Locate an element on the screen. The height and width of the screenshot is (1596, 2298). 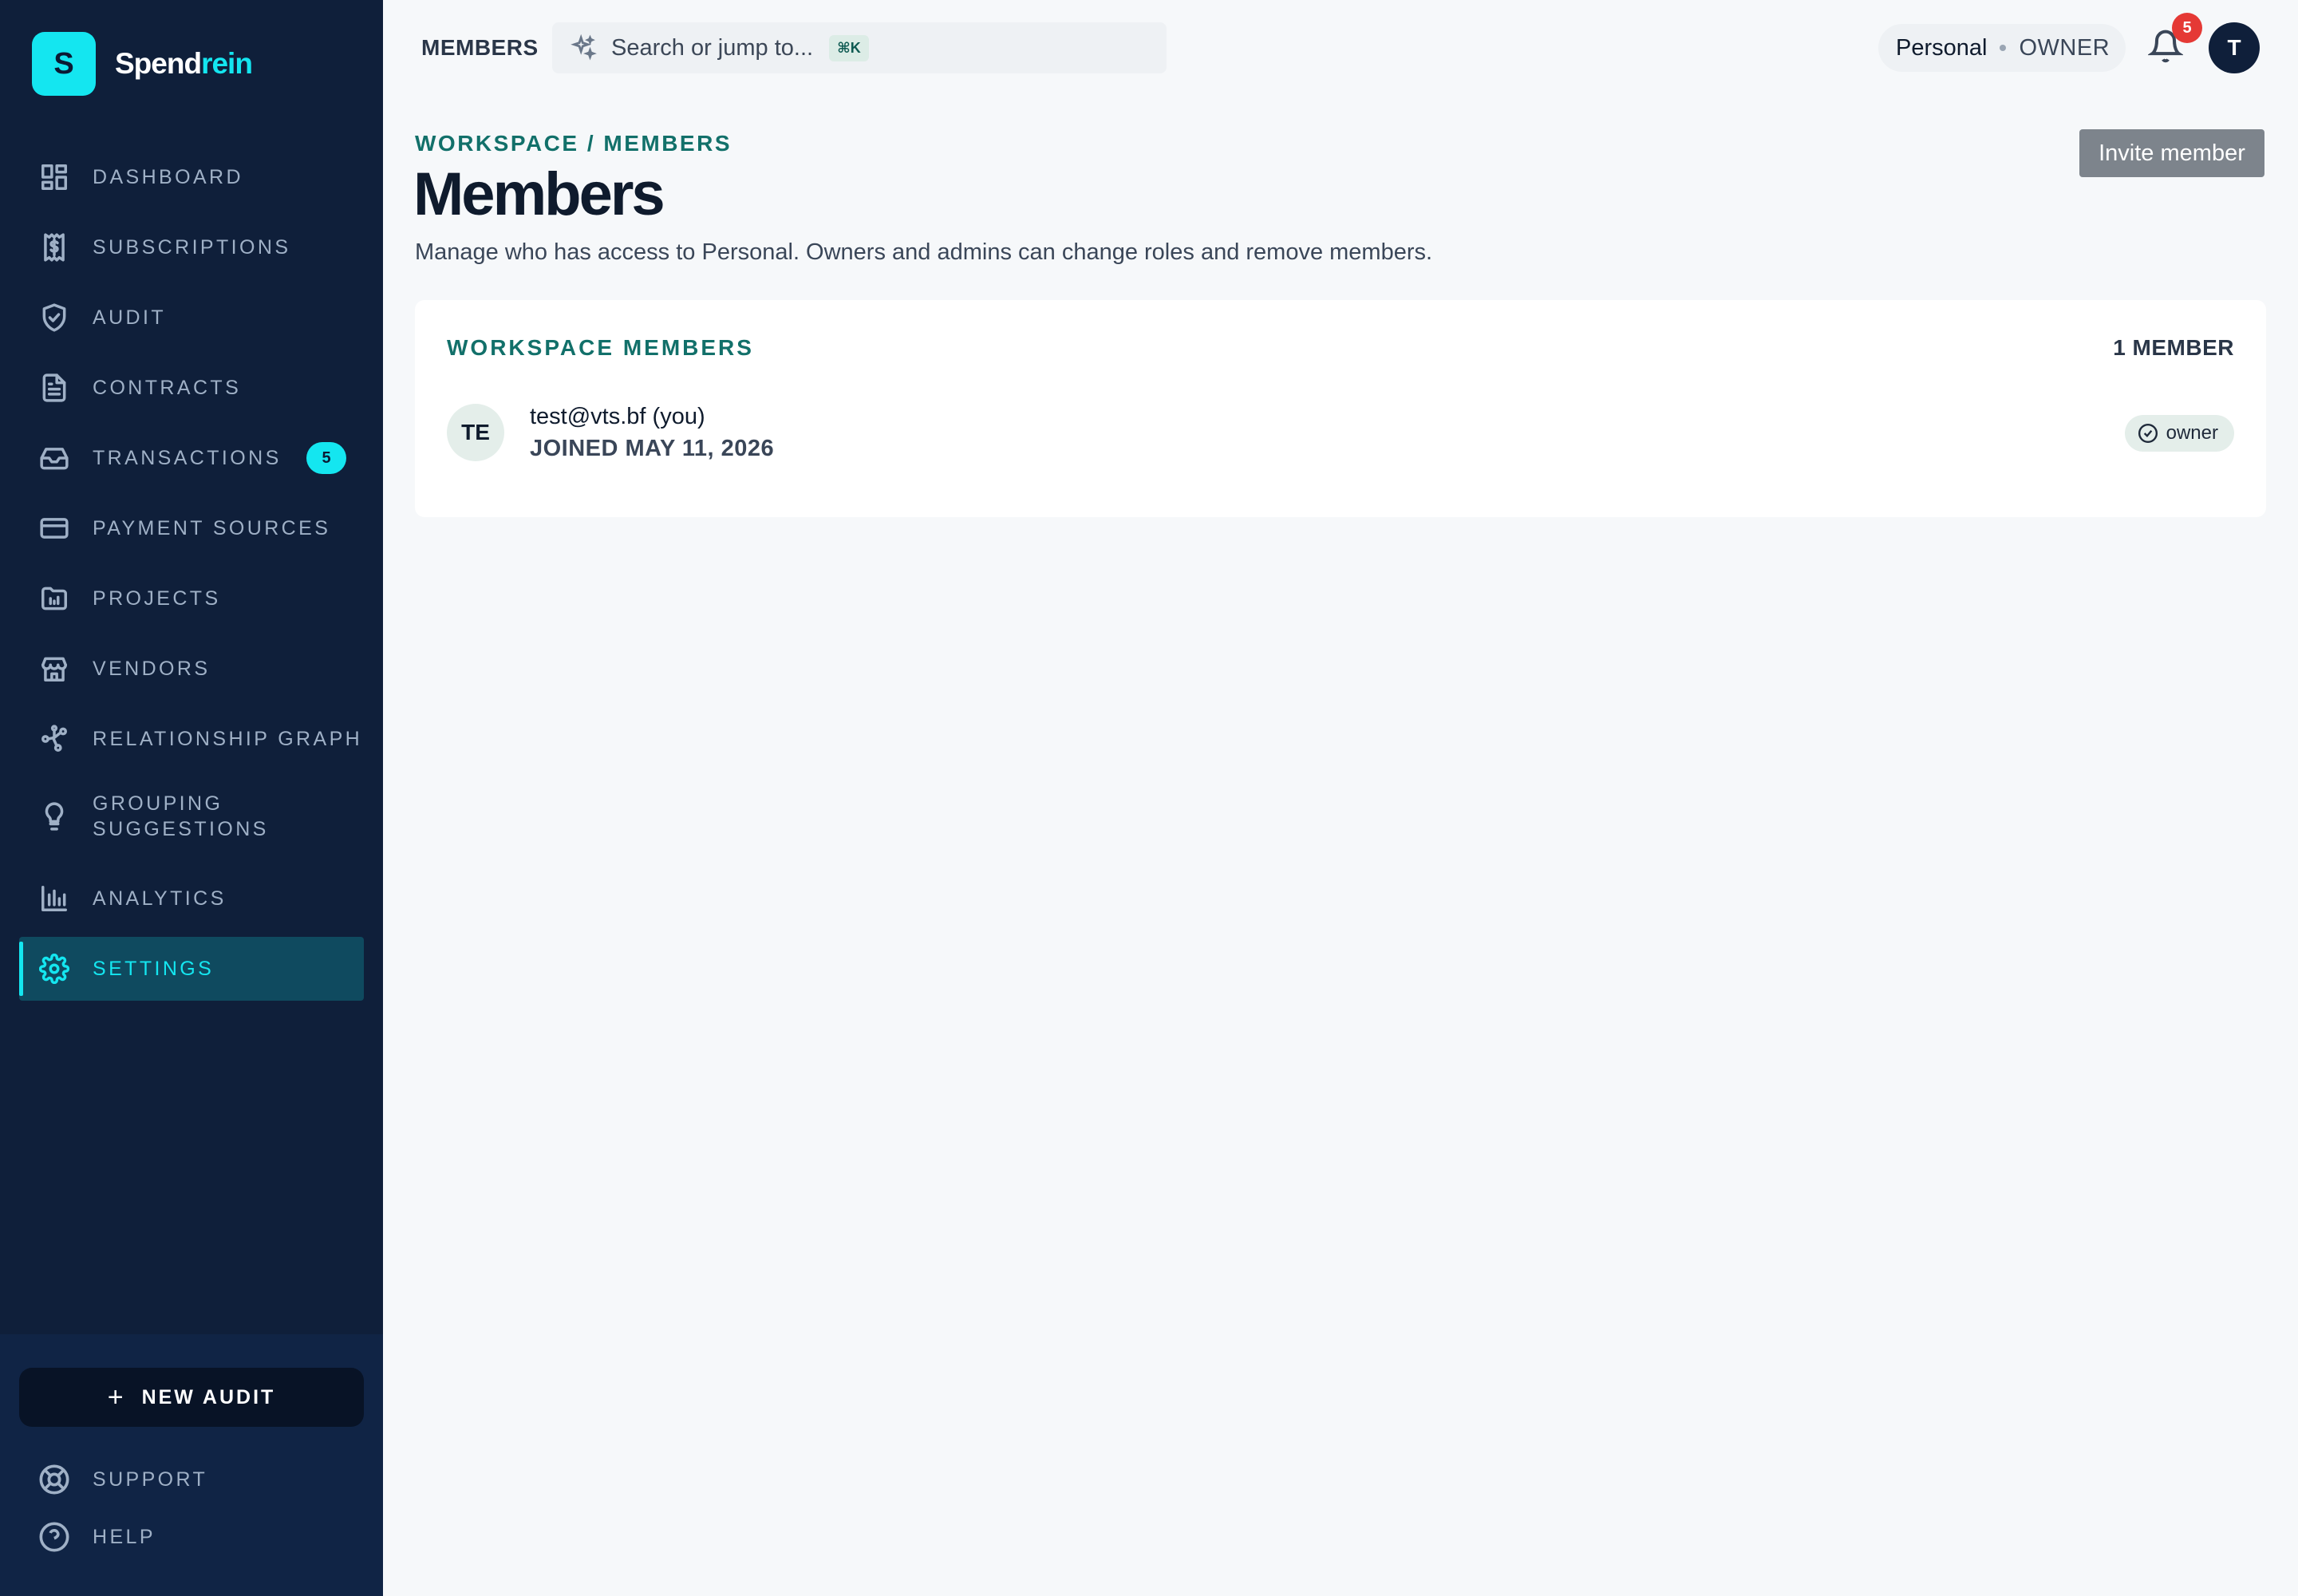
gear-icon is located at coordinates (54, 969).